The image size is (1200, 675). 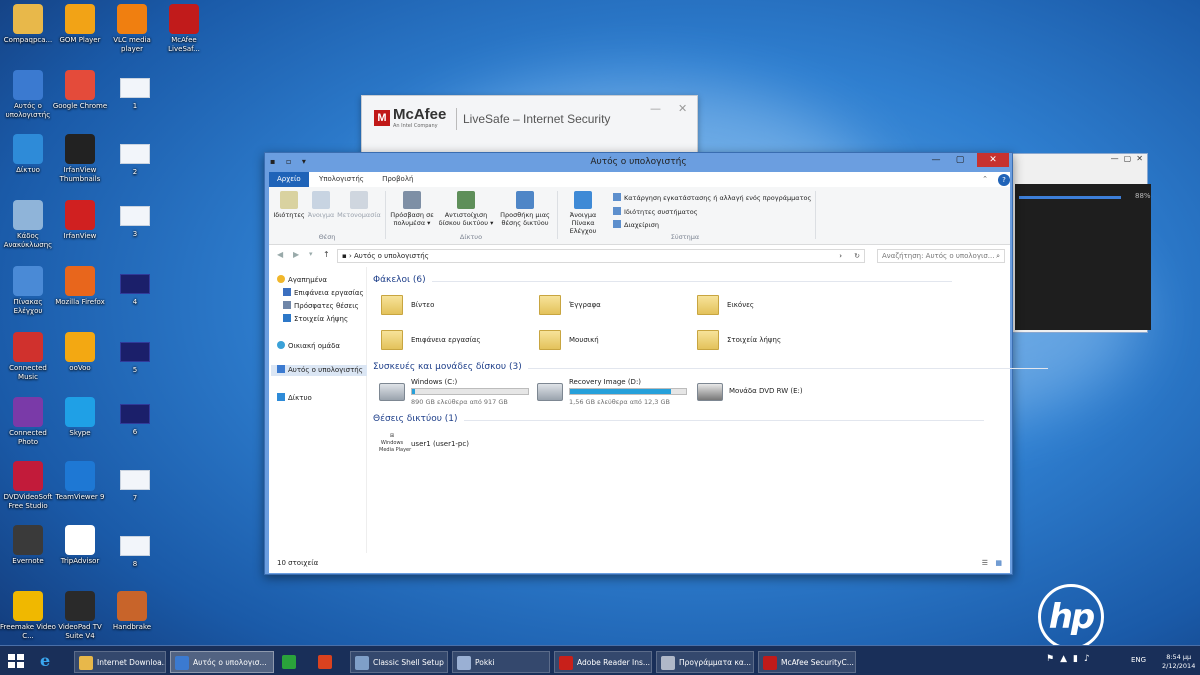 What do you see at coordinates (294, 398) in the screenshot?
I see `nav-network: Δίκτυο` at bounding box center [294, 398].